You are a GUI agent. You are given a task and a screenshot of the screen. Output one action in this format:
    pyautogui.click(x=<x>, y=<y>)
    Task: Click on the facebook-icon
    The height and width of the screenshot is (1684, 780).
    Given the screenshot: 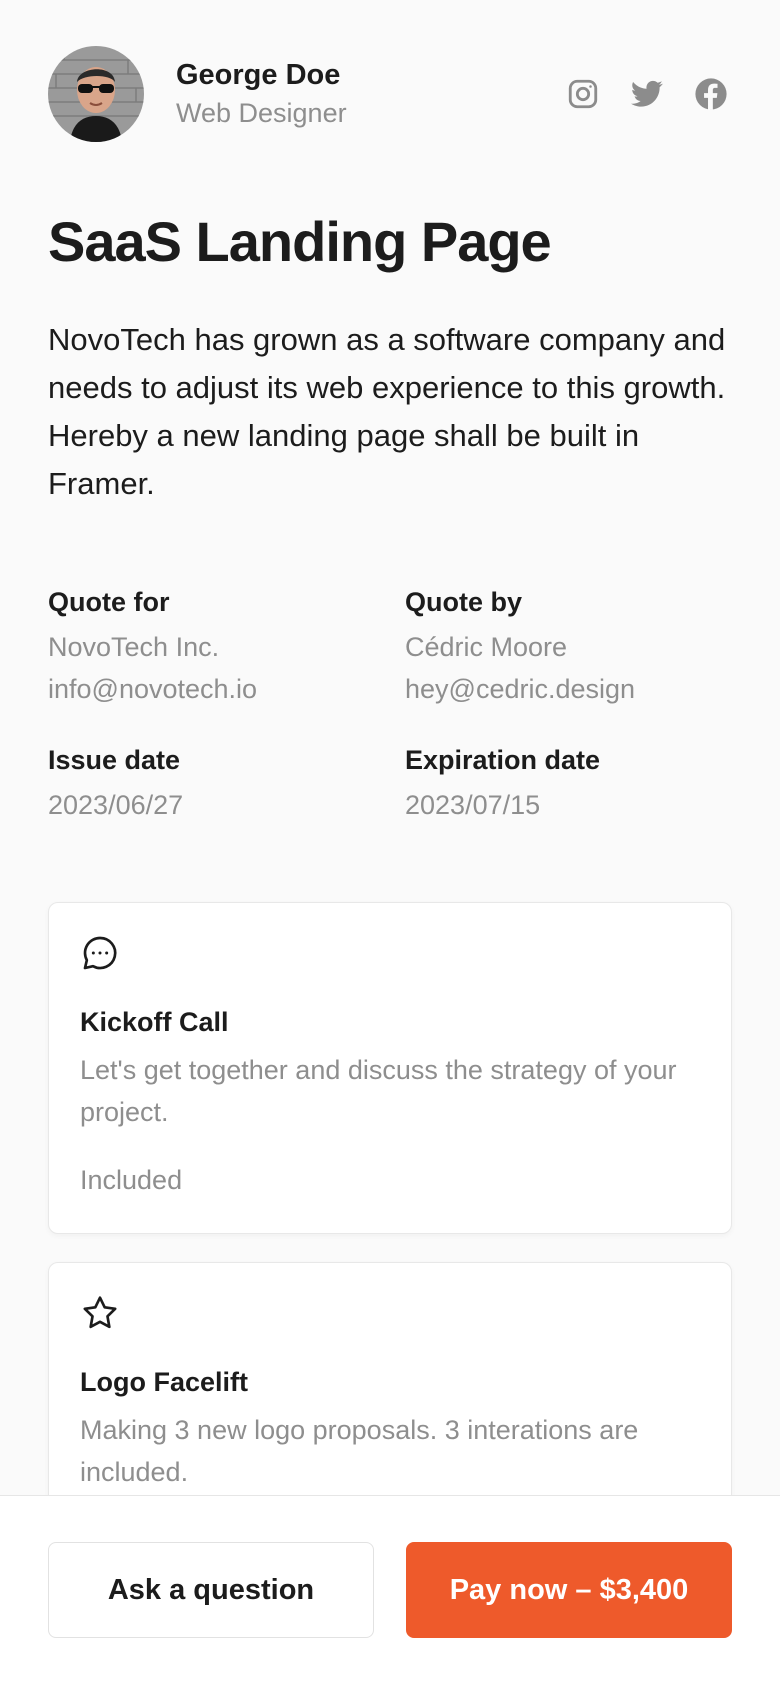 What is the action you would take?
    pyautogui.click(x=711, y=94)
    